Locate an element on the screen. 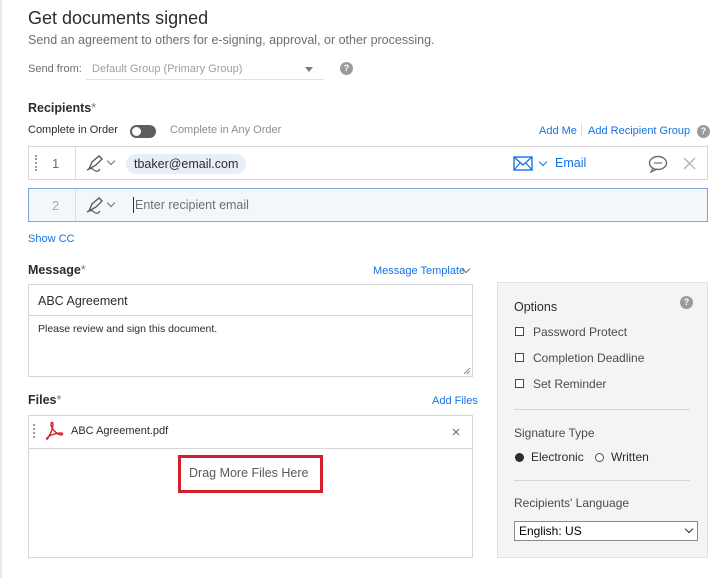  files-label: Files* is located at coordinates (45, 400).